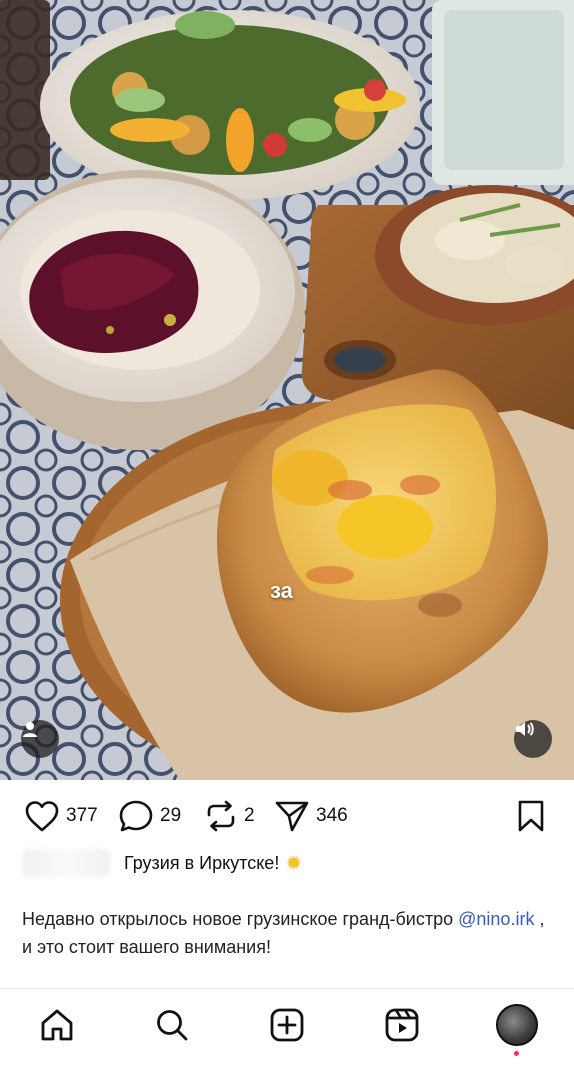 The height and width of the screenshot is (1081, 574). I want to click on comment-count: 29, so click(171, 815).